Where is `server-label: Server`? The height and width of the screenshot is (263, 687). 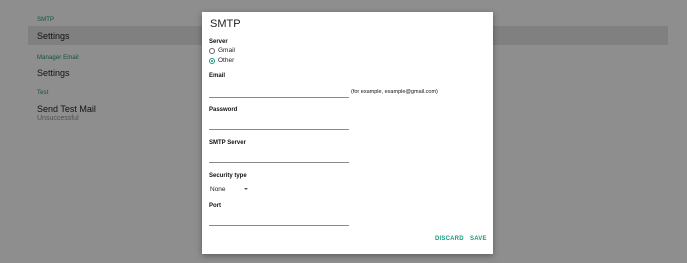 server-label: Server is located at coordinates (218, 42).